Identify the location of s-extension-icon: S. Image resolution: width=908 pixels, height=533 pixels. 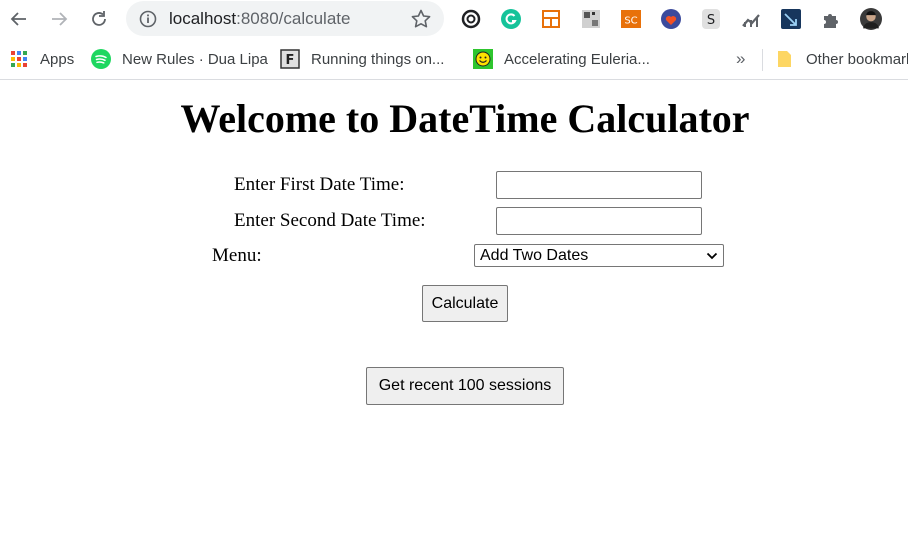
(711, 19).